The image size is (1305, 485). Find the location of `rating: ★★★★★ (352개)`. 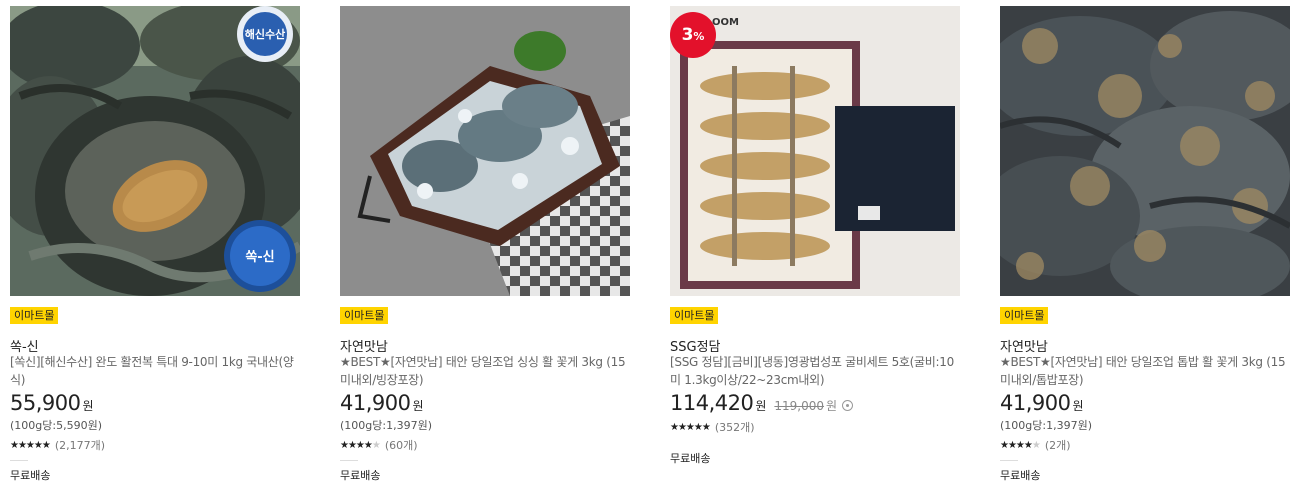

rating: ★★★★★ (352개) is located at coordinates (712, 427).